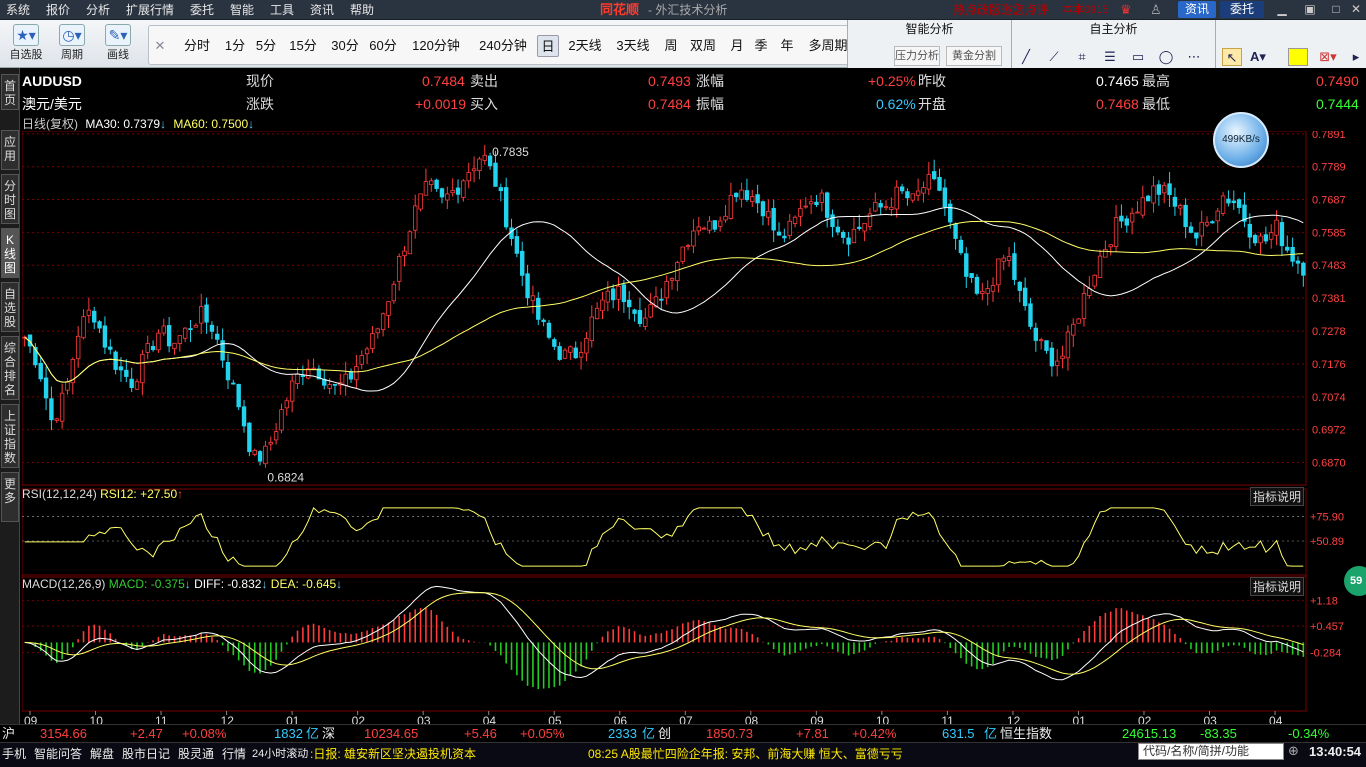  What do you see at coordinates (1242, 9) in the screenshot?
I see `trade-button: 委托` at bounding box center [1242, 9].